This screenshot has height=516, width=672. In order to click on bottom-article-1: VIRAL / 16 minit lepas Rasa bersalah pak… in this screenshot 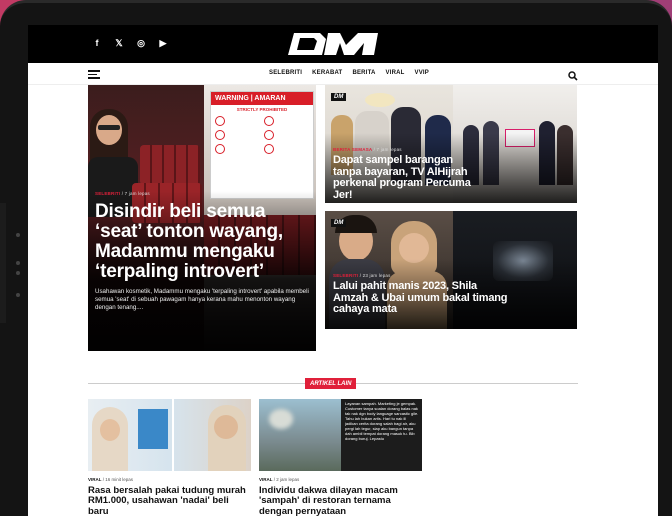, I will do `click(169, 457)`.